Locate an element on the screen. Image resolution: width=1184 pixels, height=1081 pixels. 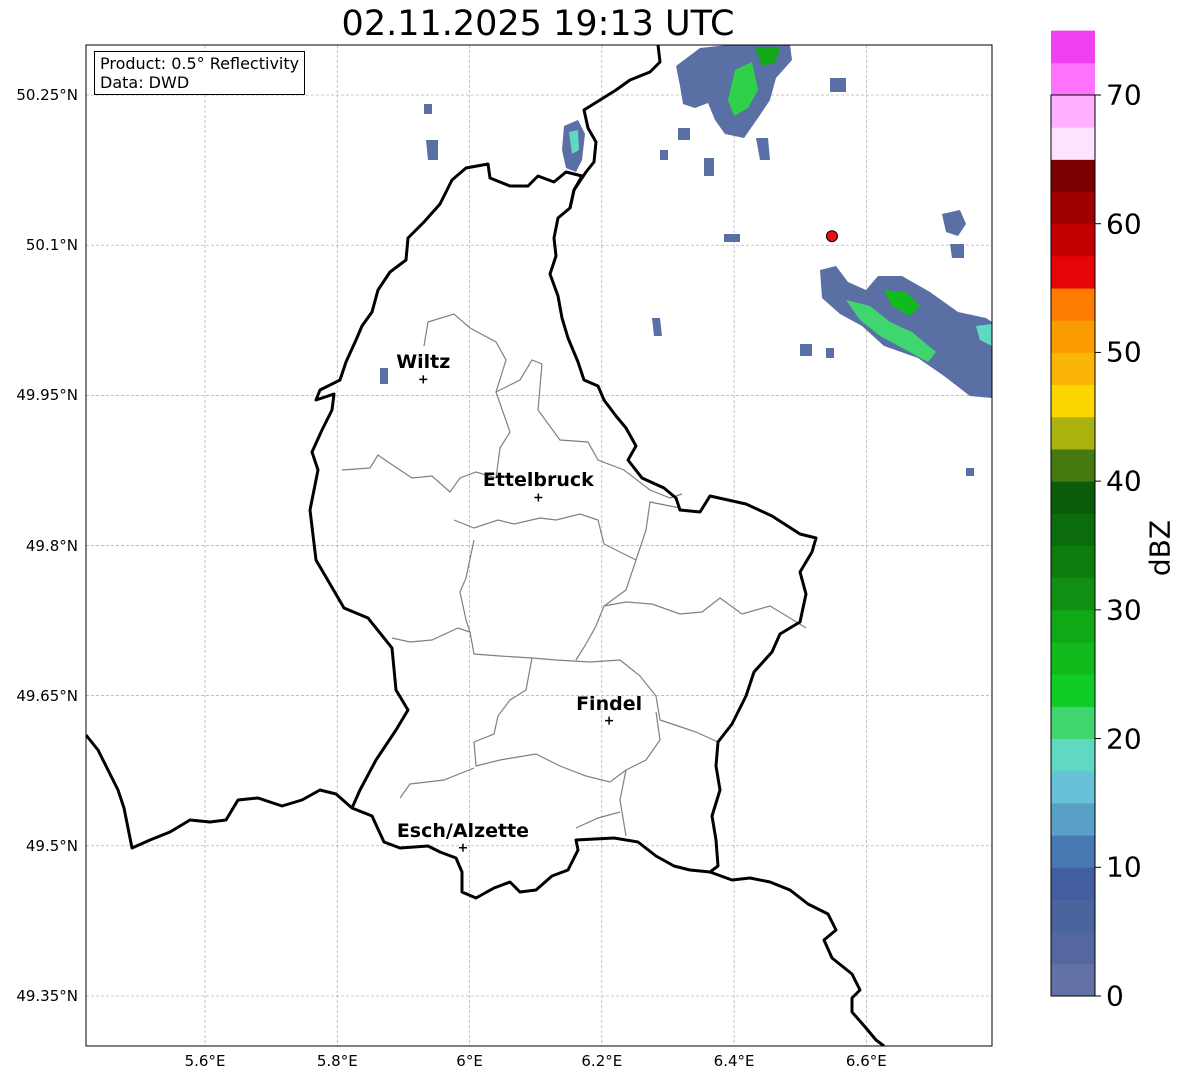
lon-tick-label: 6.4°E is located at coordinates (734, 1061).